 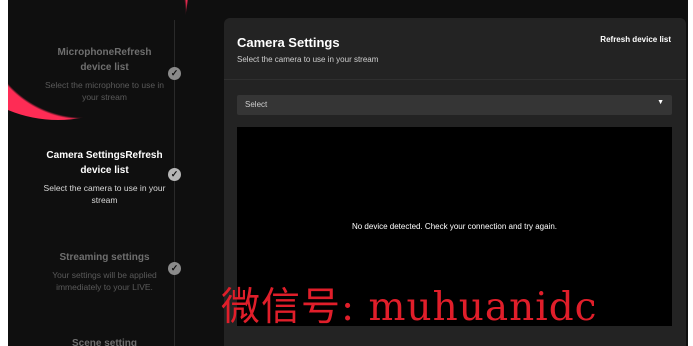 I want to click on step-title: Scene setting, so click(x=104, y=342).